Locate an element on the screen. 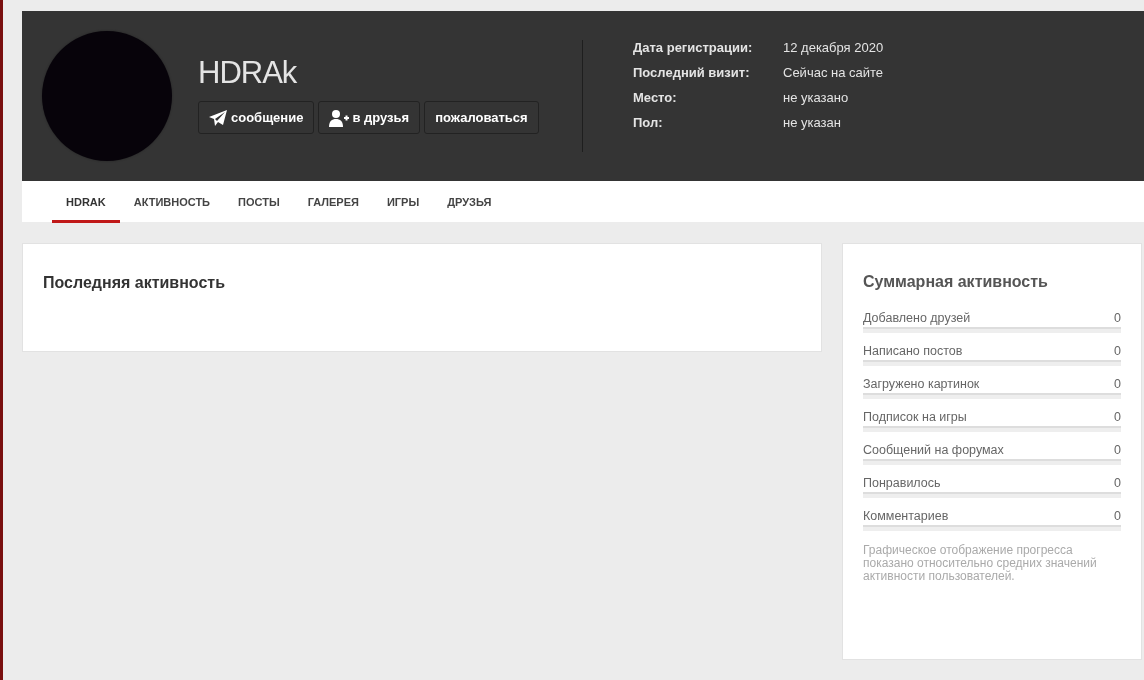 This screenshot has width=1144, height=680. stat-label: Подписок на игры is located at coordinates (915, 417).